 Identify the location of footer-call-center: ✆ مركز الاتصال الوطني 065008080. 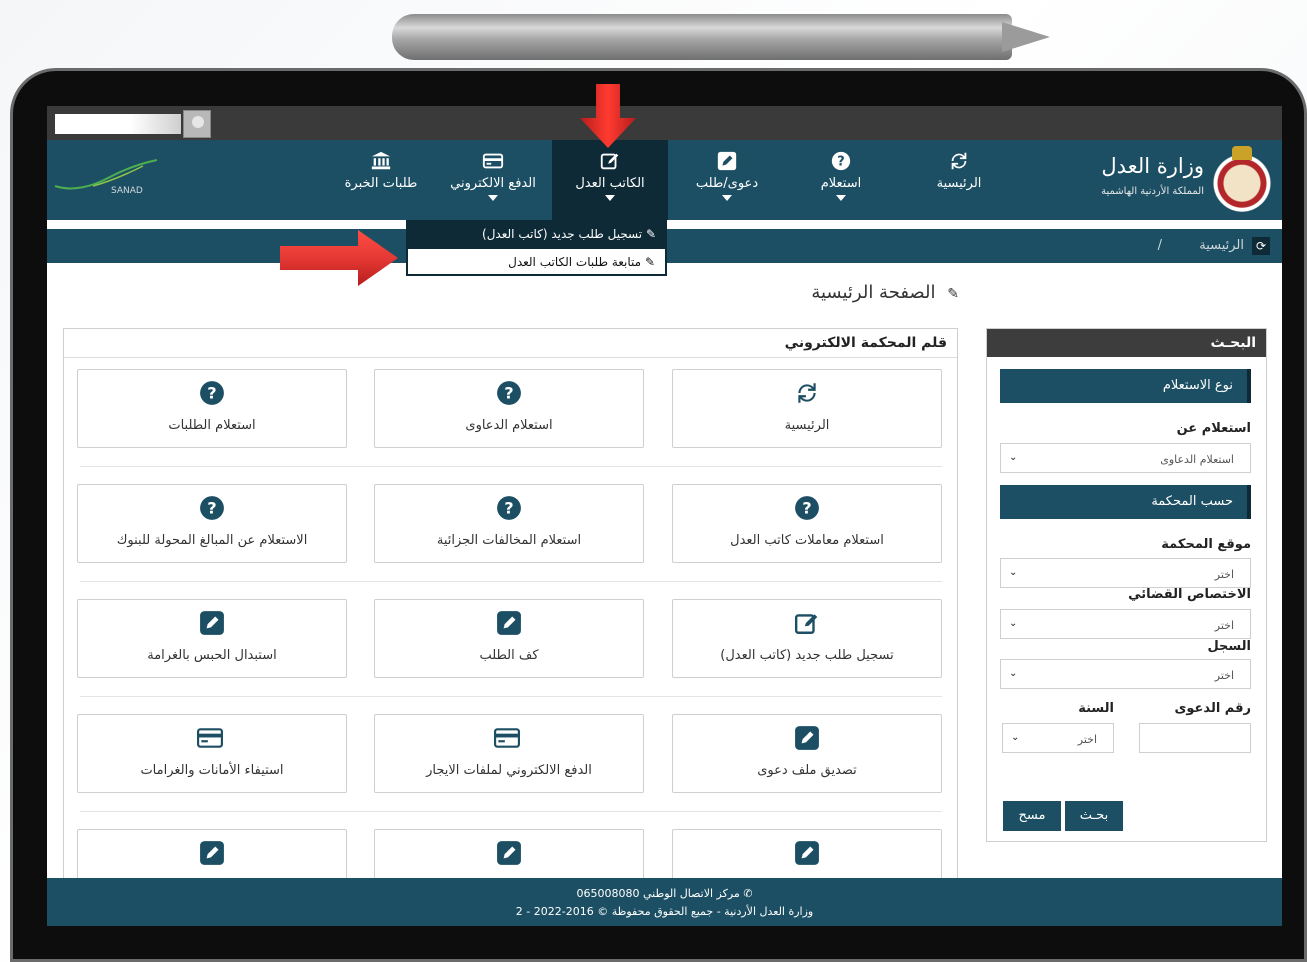
(664, 893).